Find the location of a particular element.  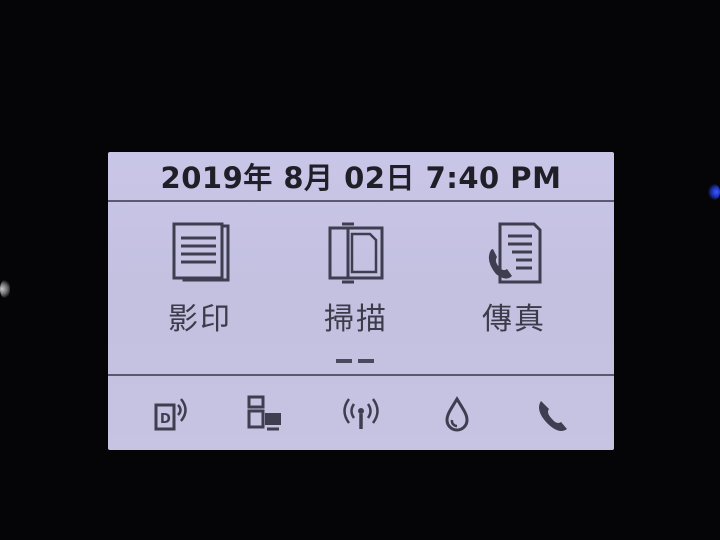

fax-document-icon is located at coordinates (515, 253).